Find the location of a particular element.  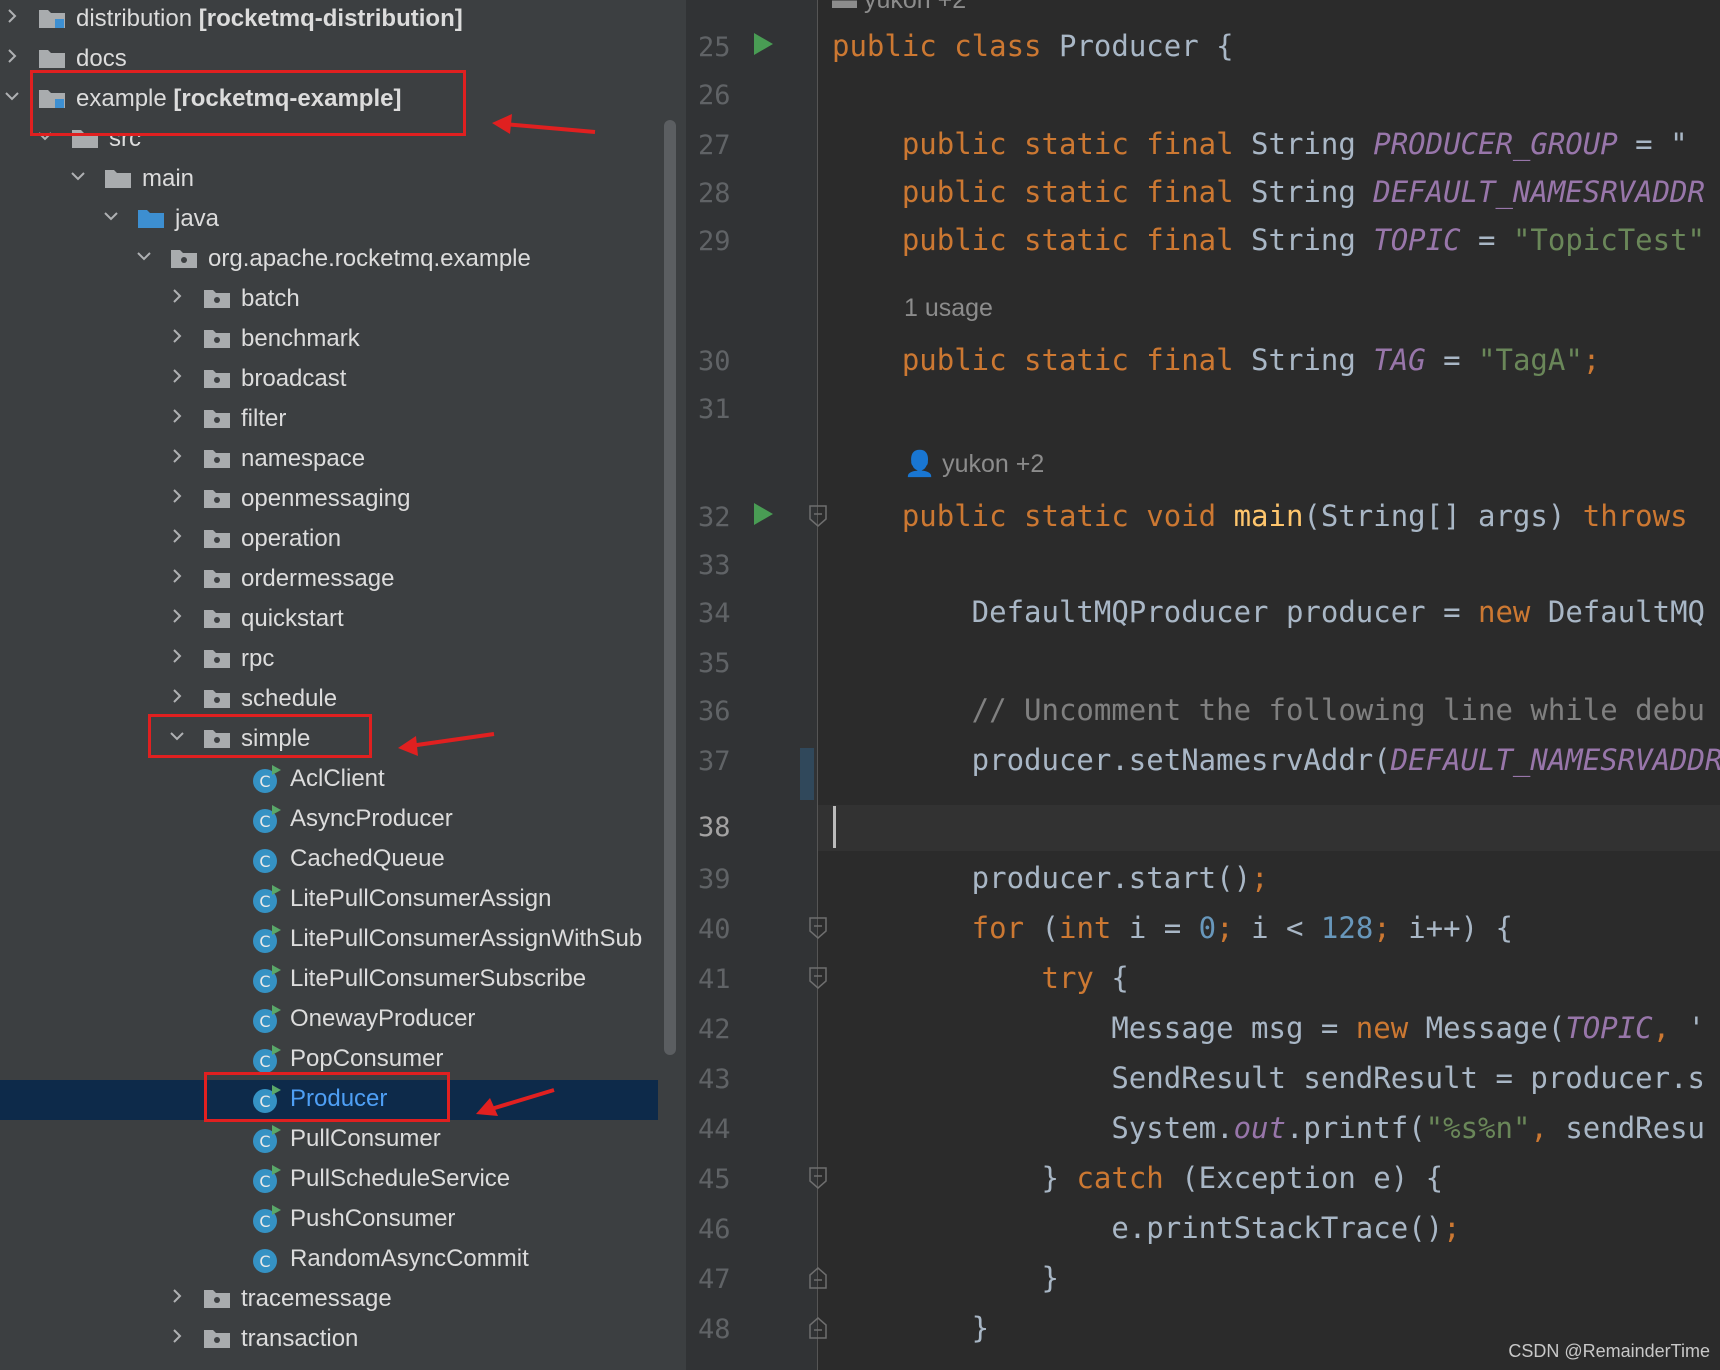

line-number: 35 is located at coordinates (723, 664).